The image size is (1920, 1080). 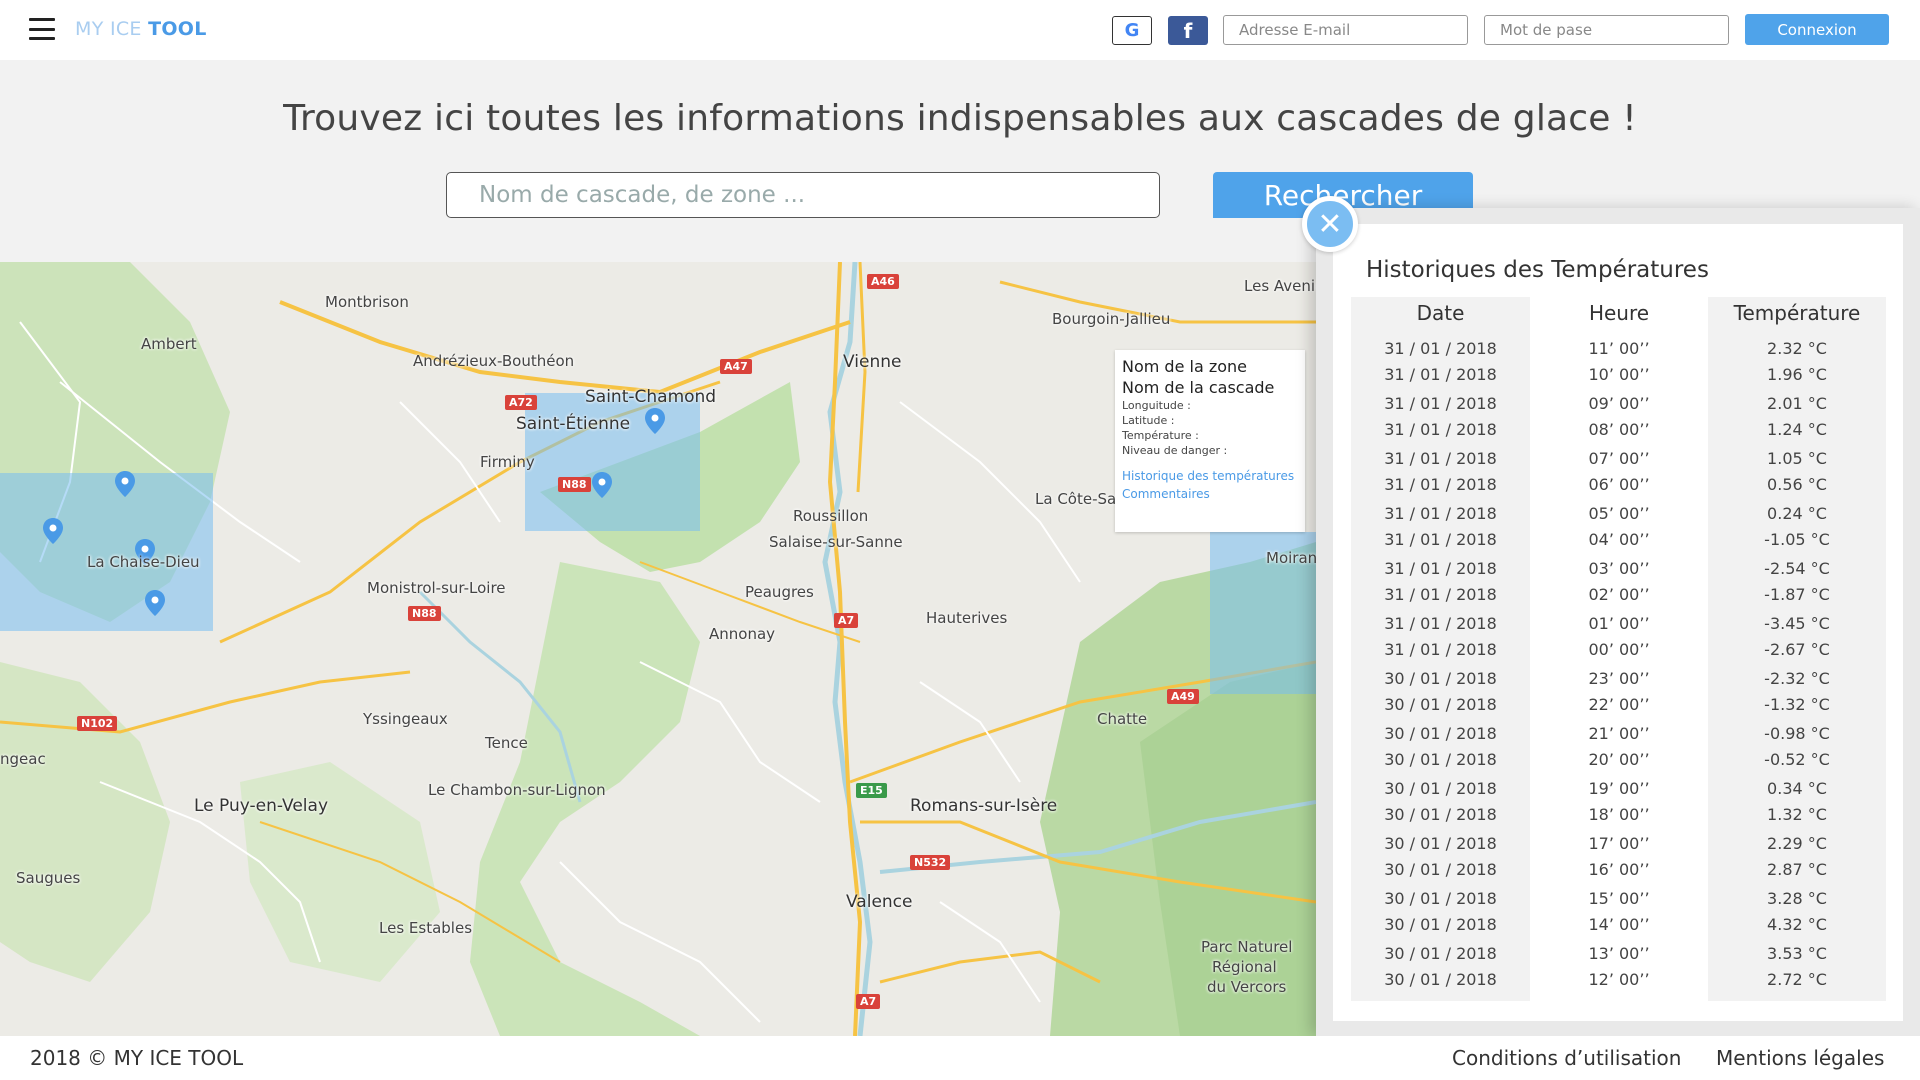 What do you see at coordinates (960, 30) in the screenshot?
I see `top-bar: MY ICE TOOL G f Connexion` at bounding box center [960, 30].